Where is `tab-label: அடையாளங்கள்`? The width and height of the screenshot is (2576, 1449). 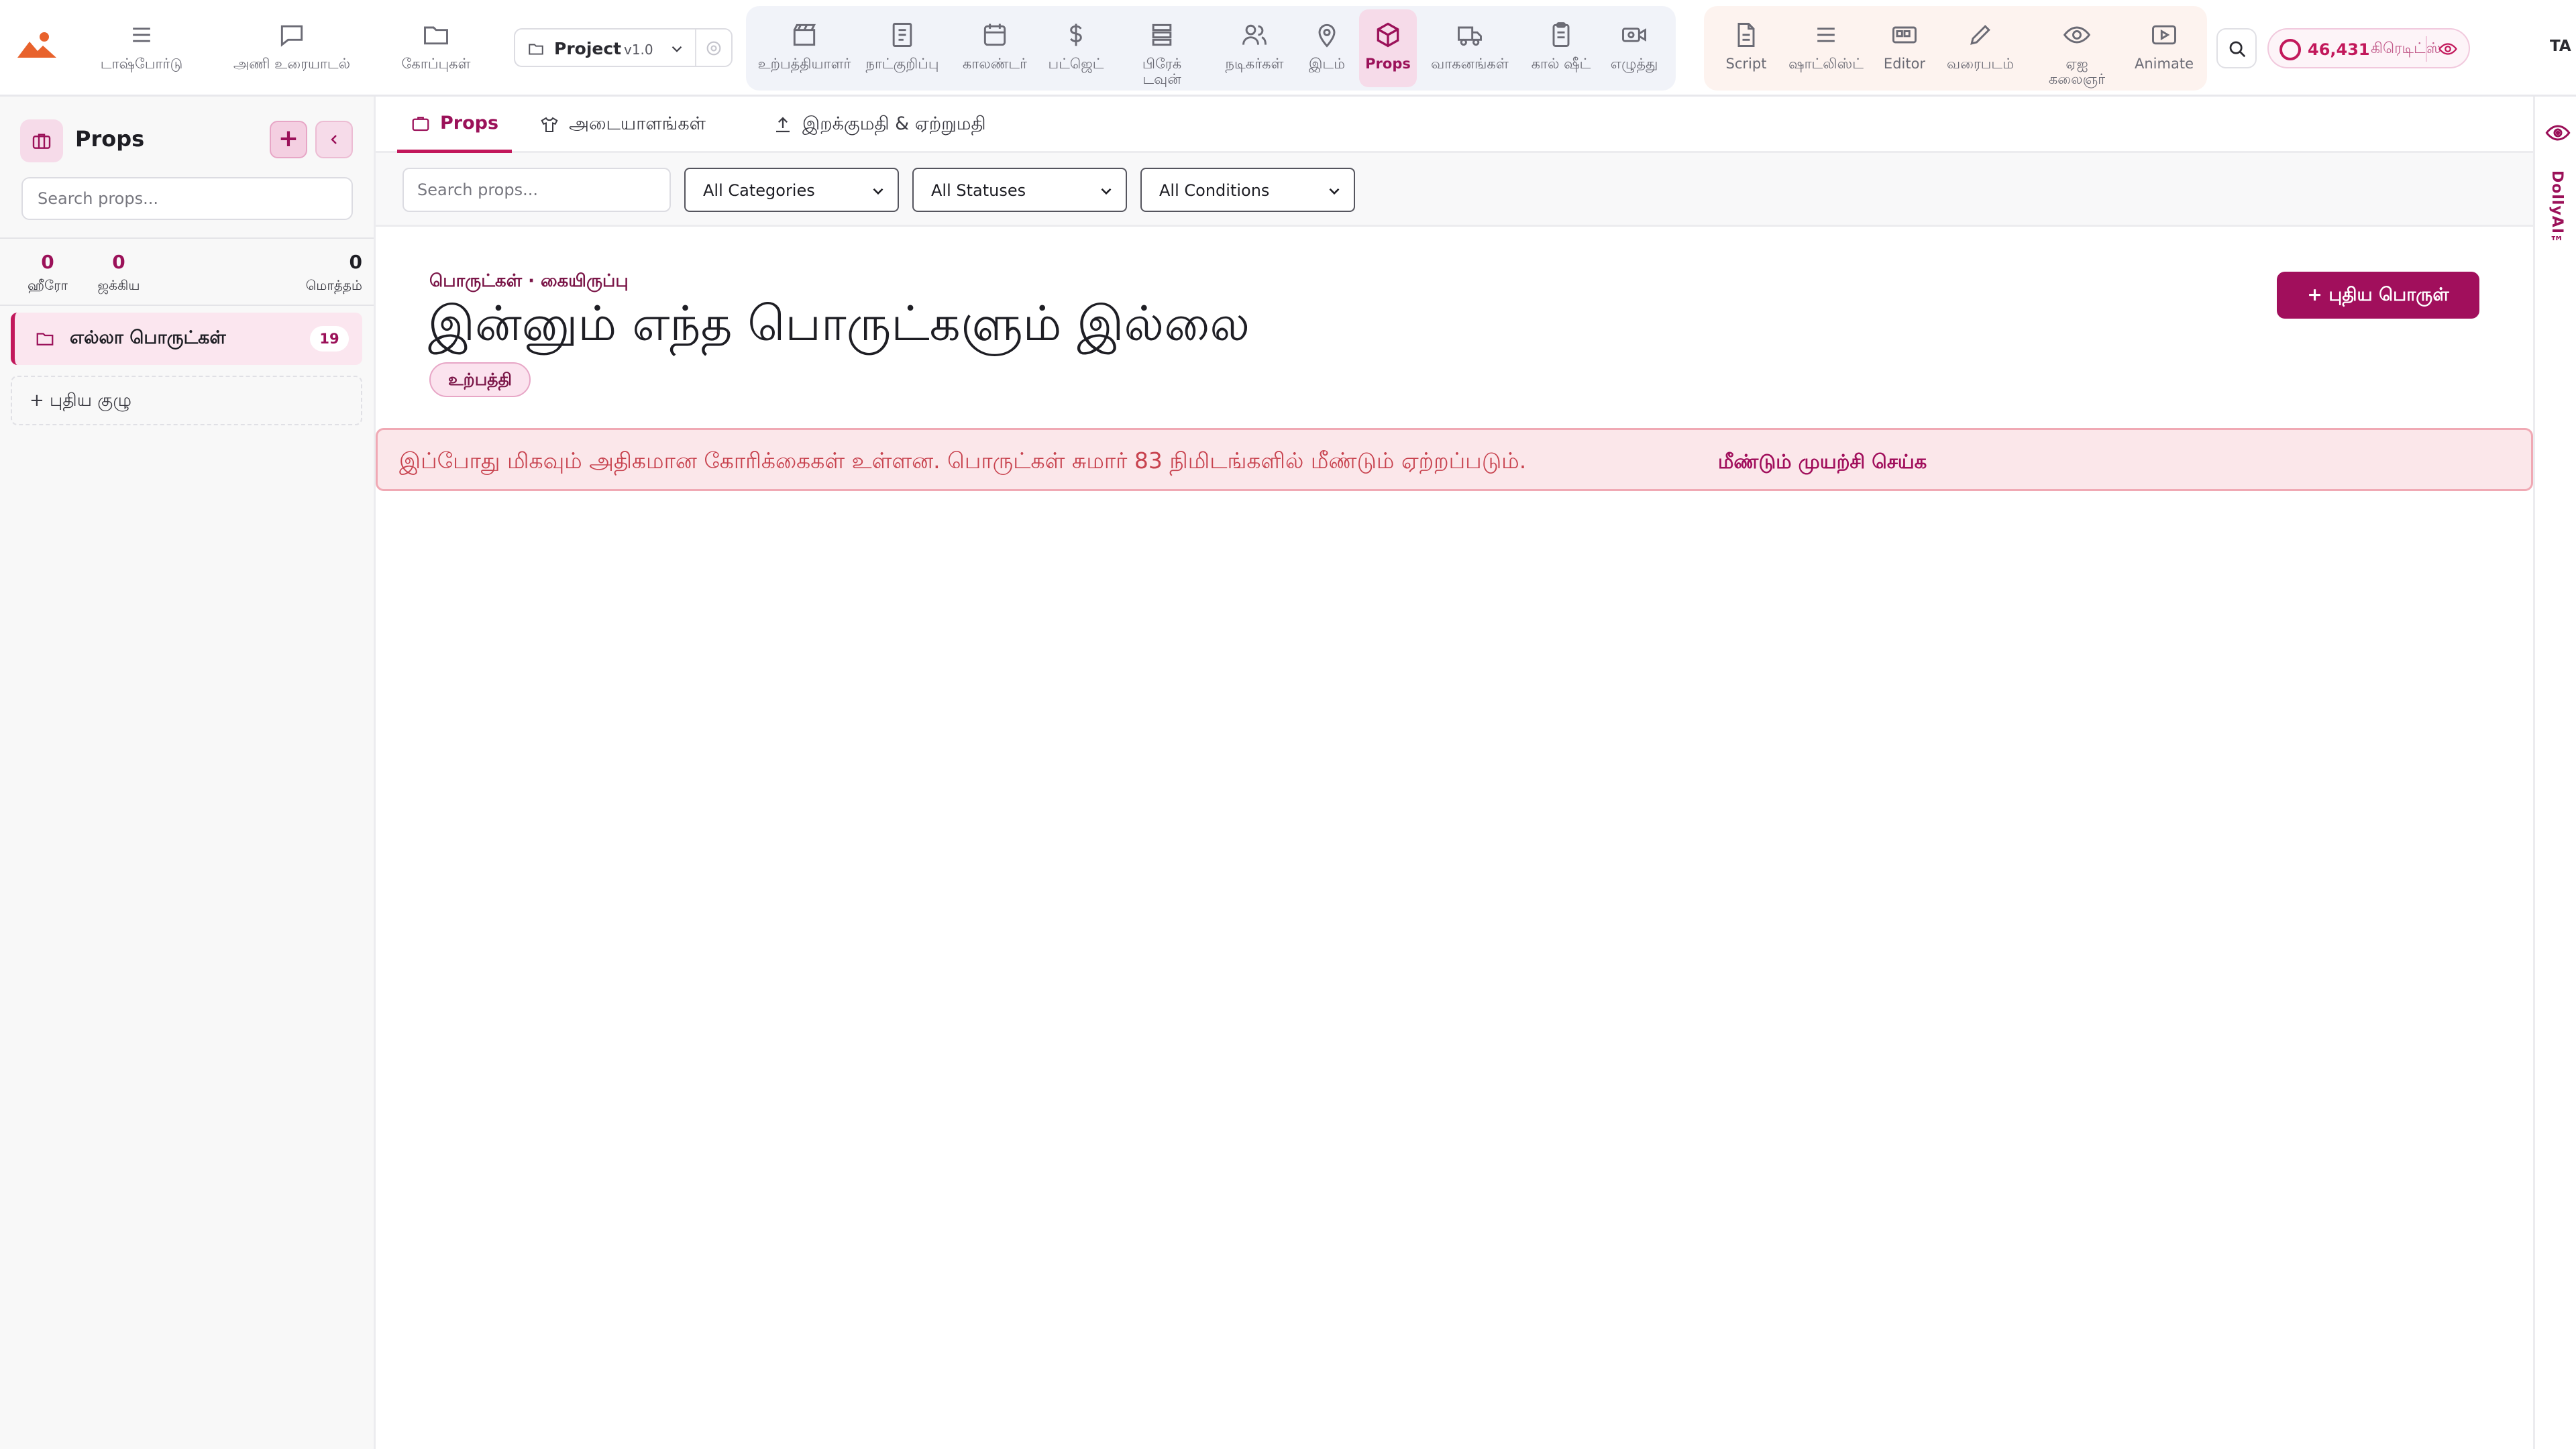
tab-label: அடையாளங்கள் is located at coordinates (637, 123).